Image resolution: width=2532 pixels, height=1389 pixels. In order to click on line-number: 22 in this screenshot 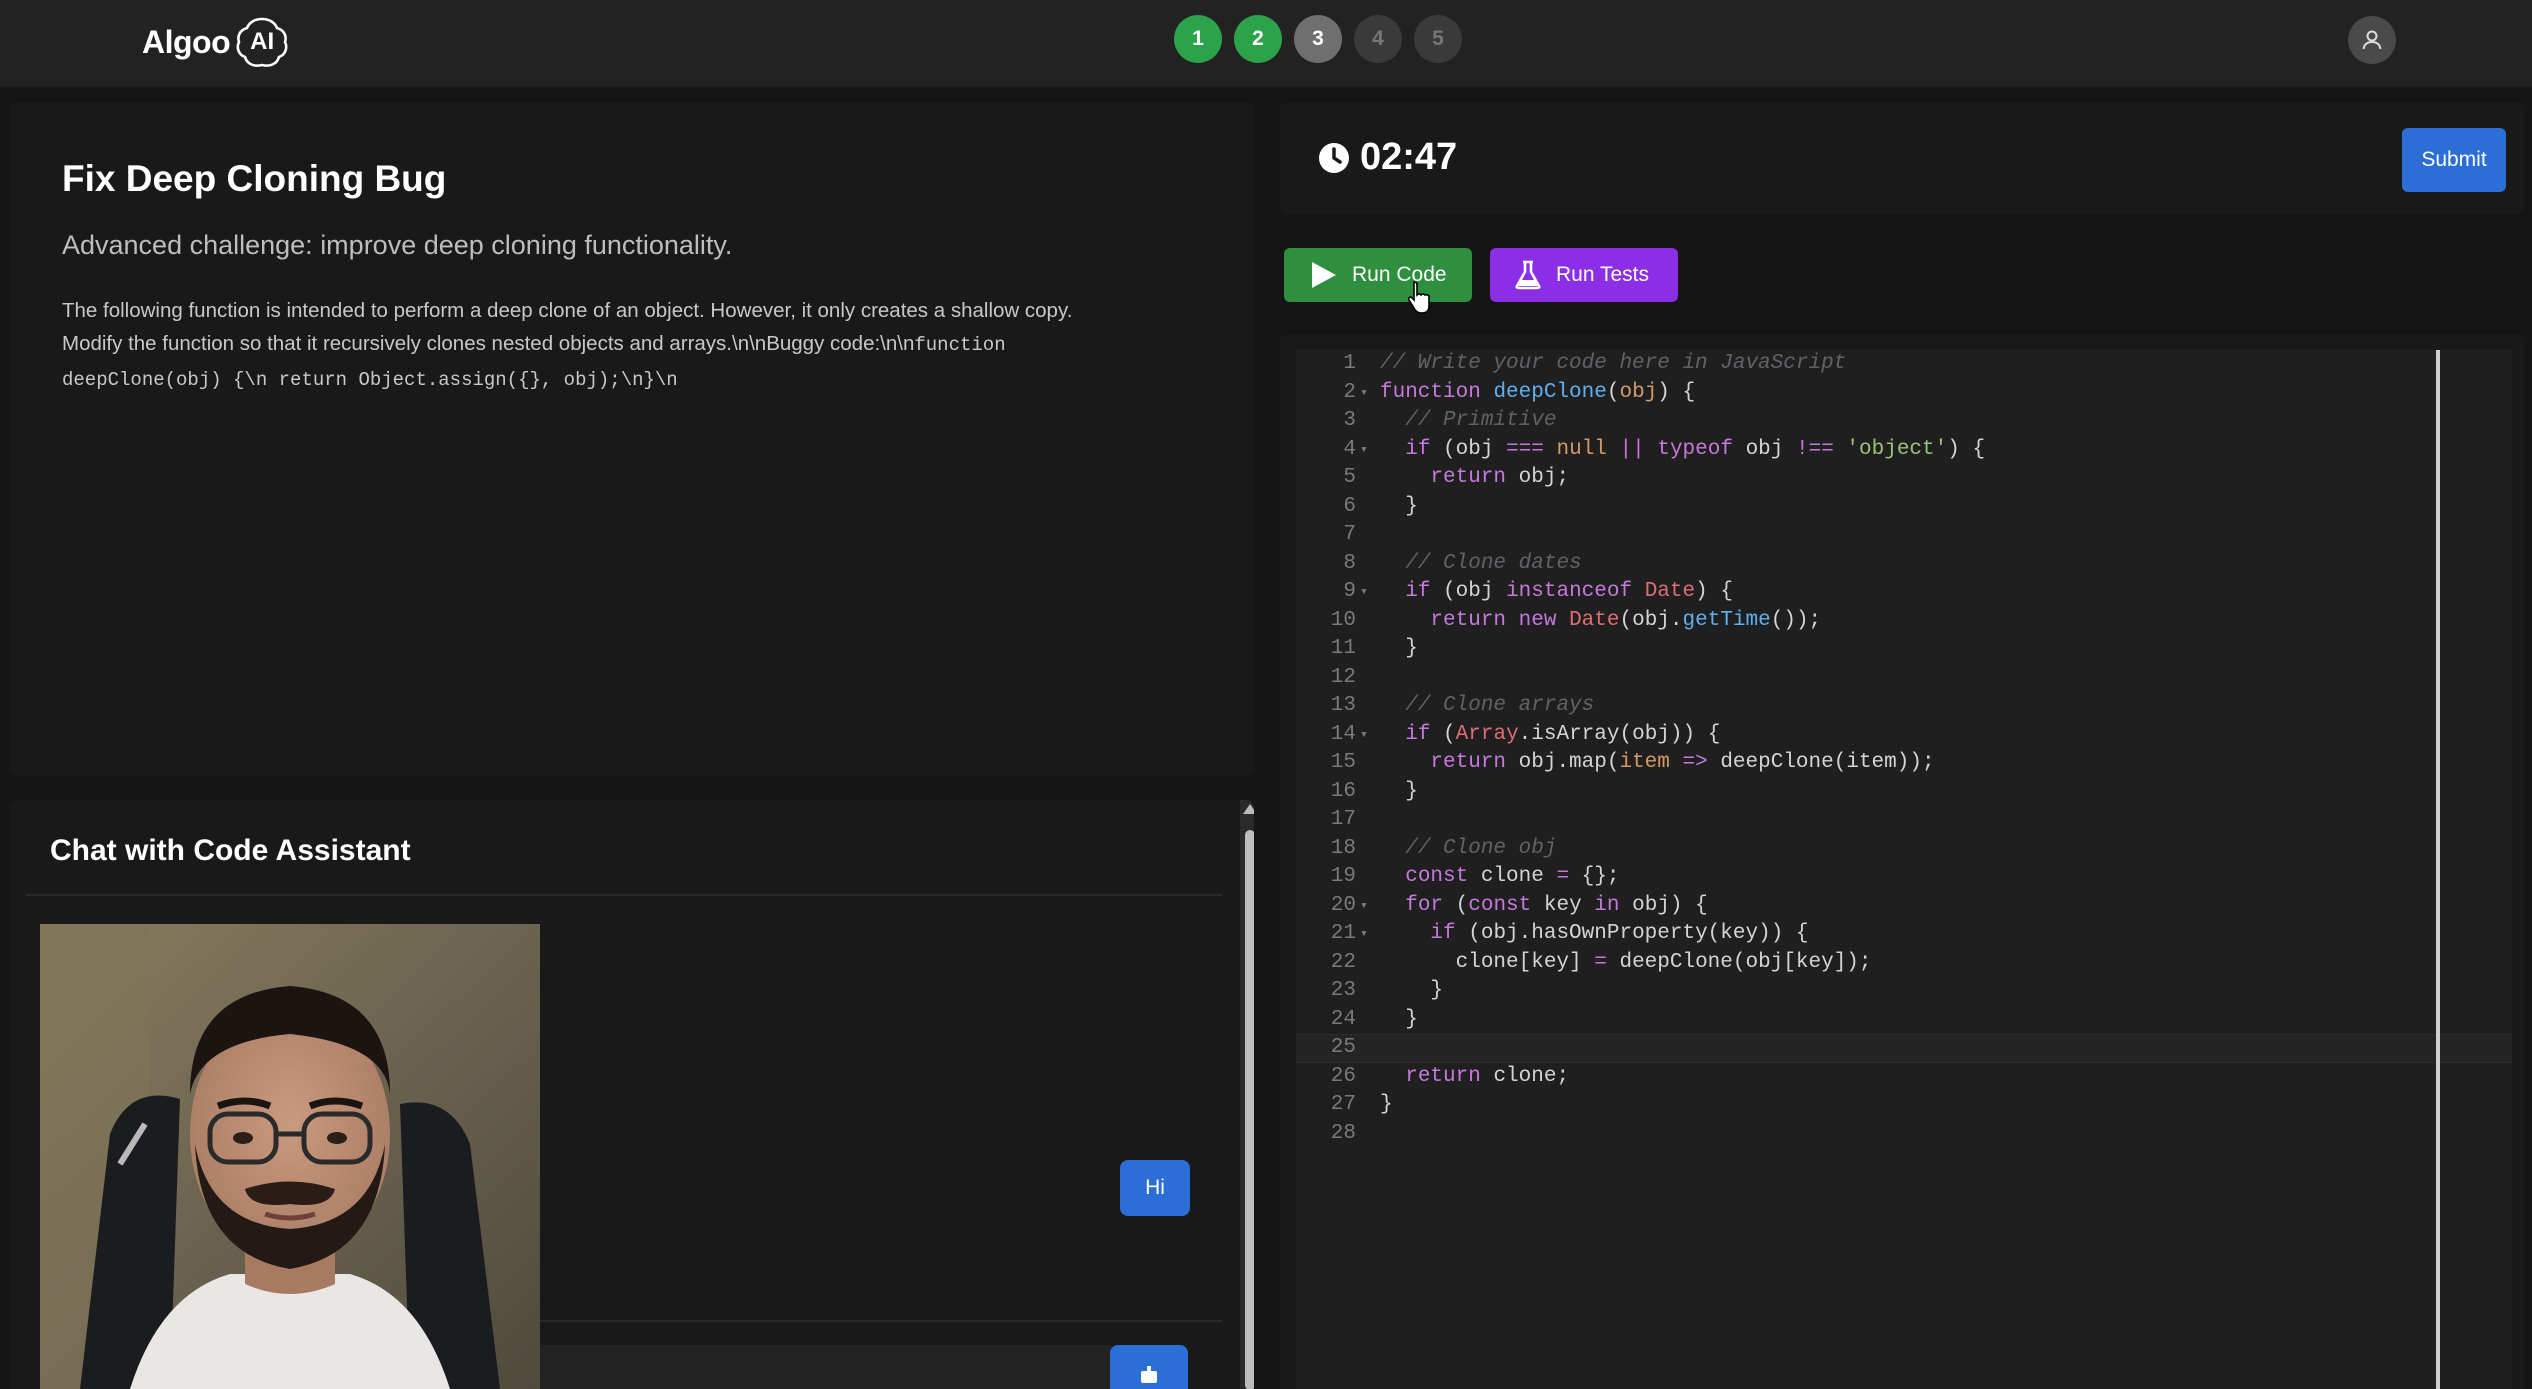, I will do `click(1343, 962)`.